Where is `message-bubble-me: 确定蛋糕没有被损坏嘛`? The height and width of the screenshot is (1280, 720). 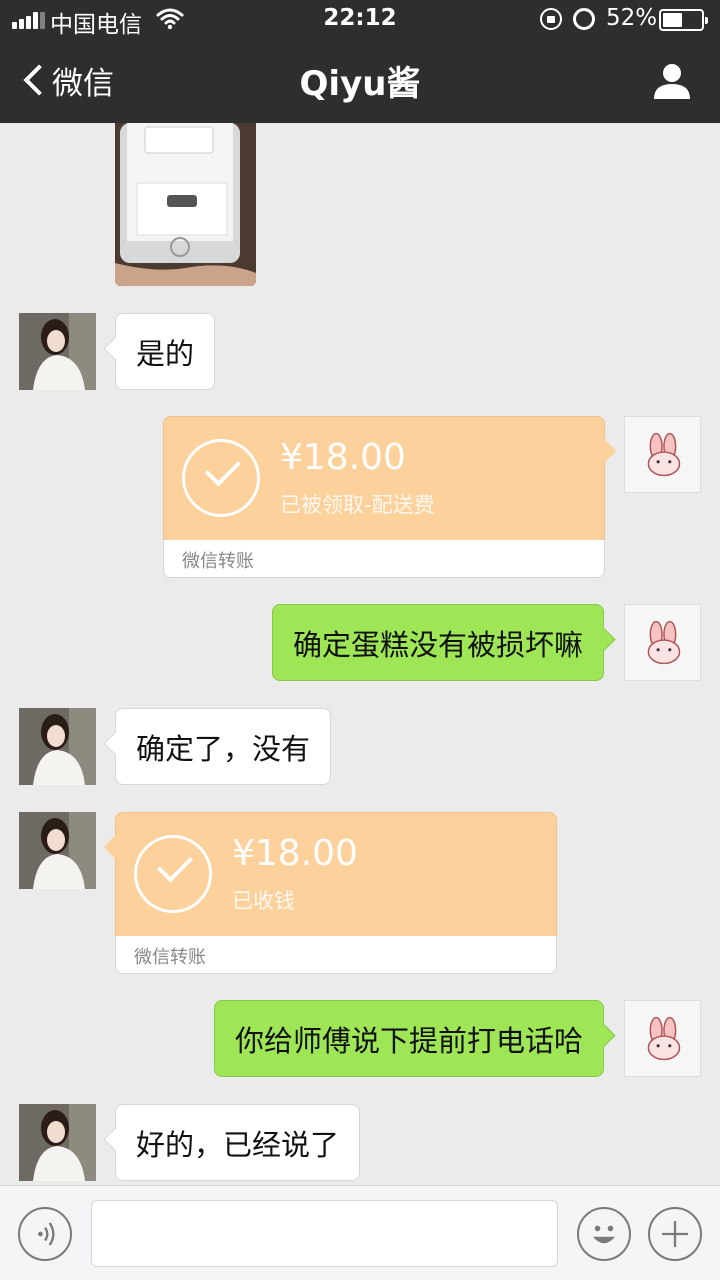 message-bubble-me: 确定蛋糕没有被损坏嘛 is located at coordinates (437, 642).